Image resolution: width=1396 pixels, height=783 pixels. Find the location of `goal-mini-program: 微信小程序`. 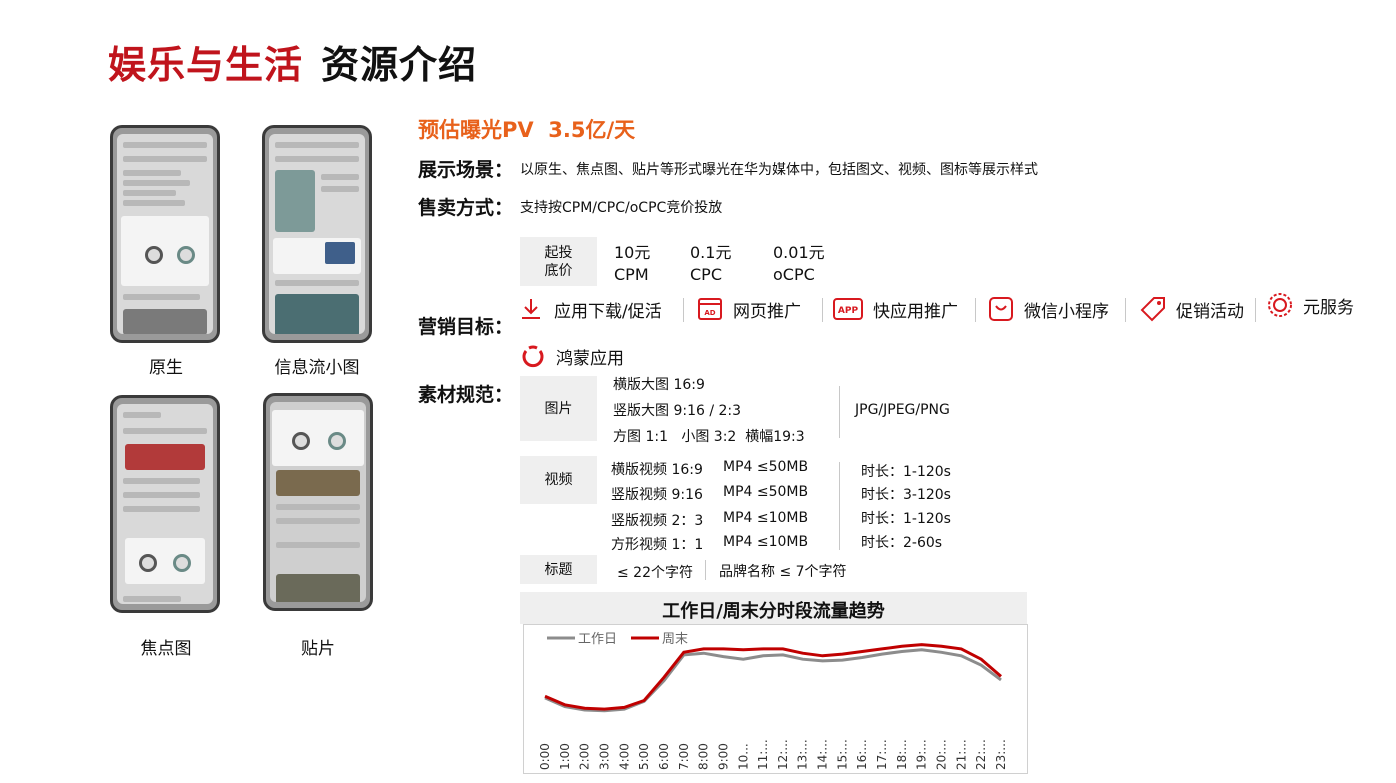

goal-mini-program: 微信小程序 is located at coordinates (1048, 309).